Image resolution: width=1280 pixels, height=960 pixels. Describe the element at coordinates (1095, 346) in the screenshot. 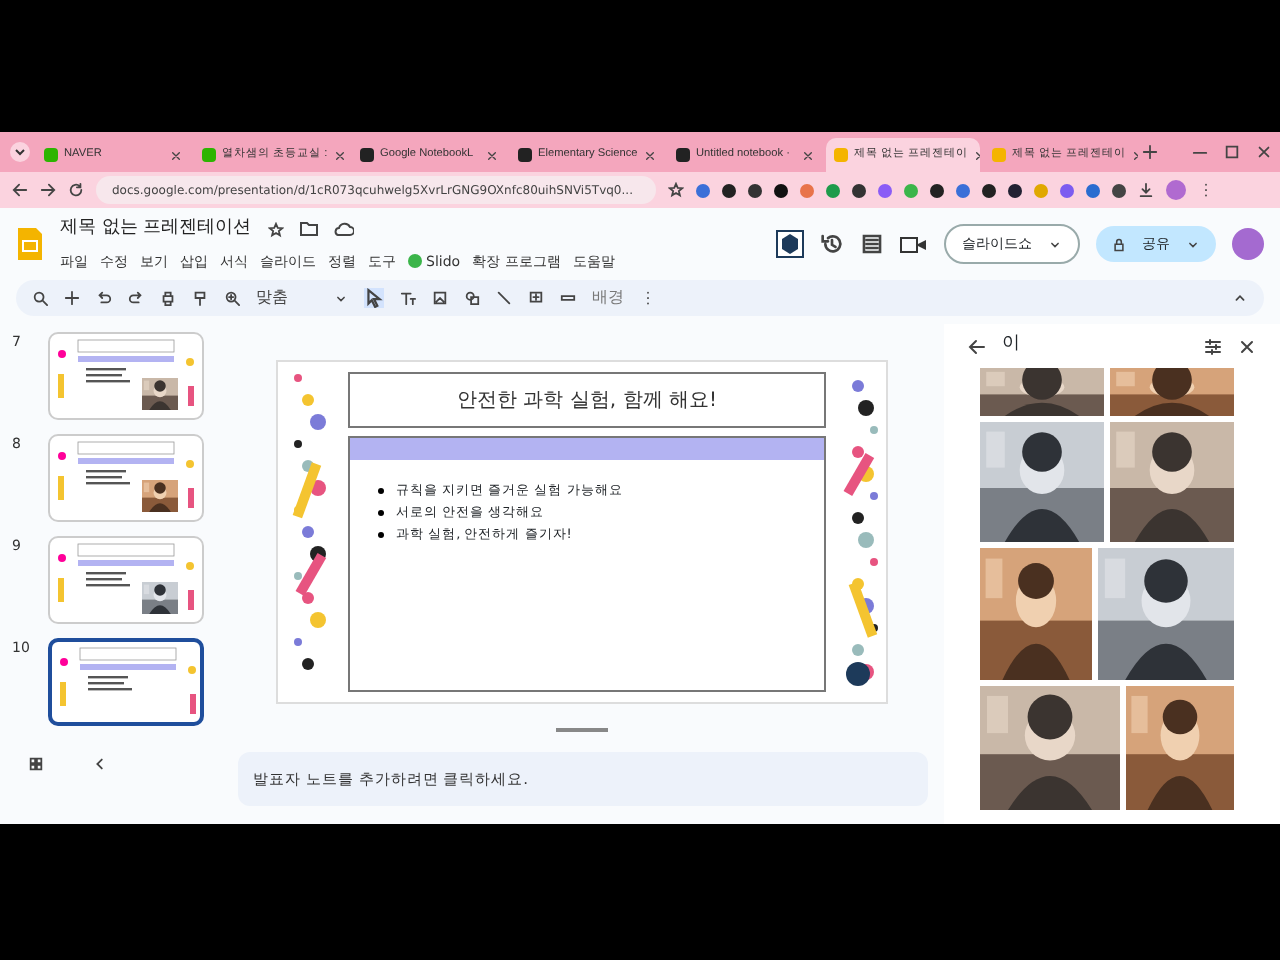

I see `search-query-field: 이` at that location.